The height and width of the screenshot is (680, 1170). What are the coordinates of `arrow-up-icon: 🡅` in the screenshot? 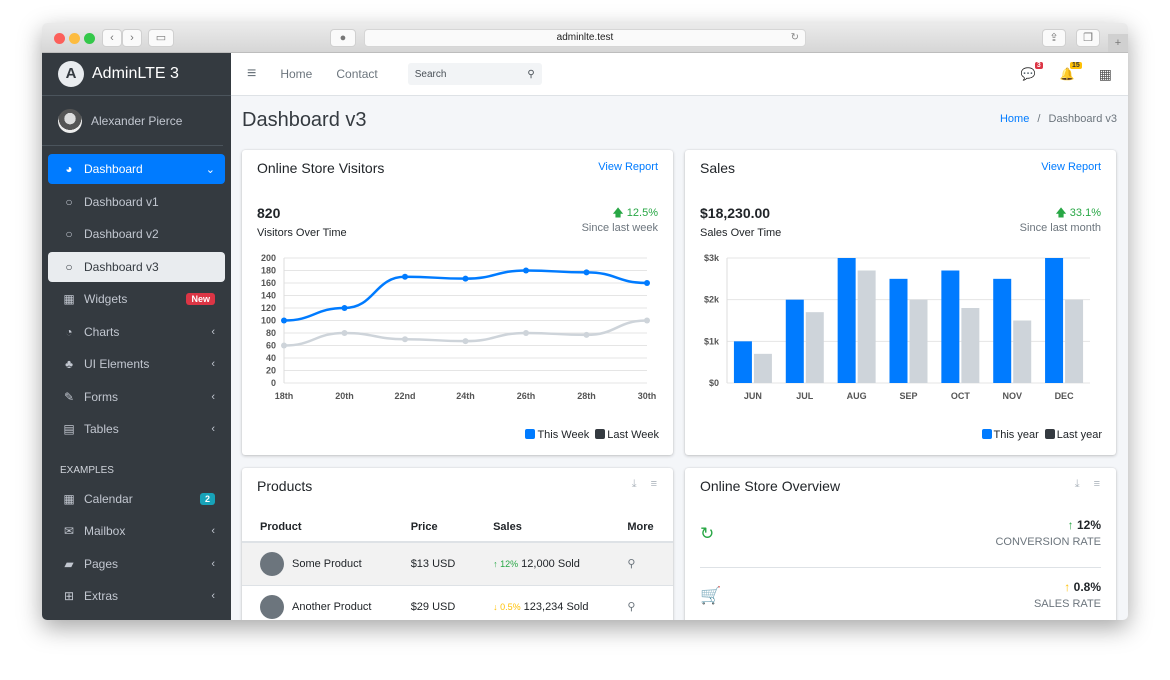 It's located at (618, 213).